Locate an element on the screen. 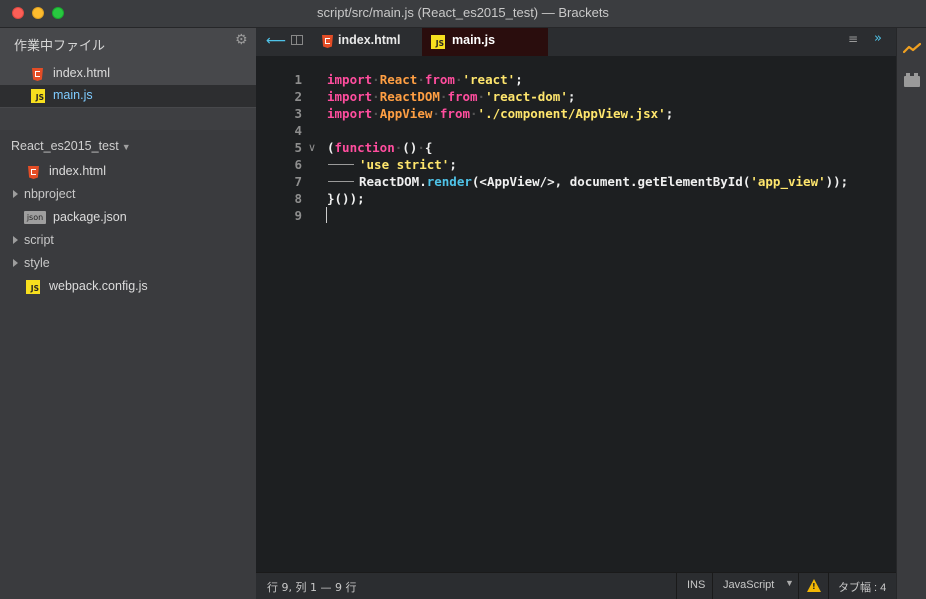  tab-main-js: JS main.js is located at coordinates (485, 42).